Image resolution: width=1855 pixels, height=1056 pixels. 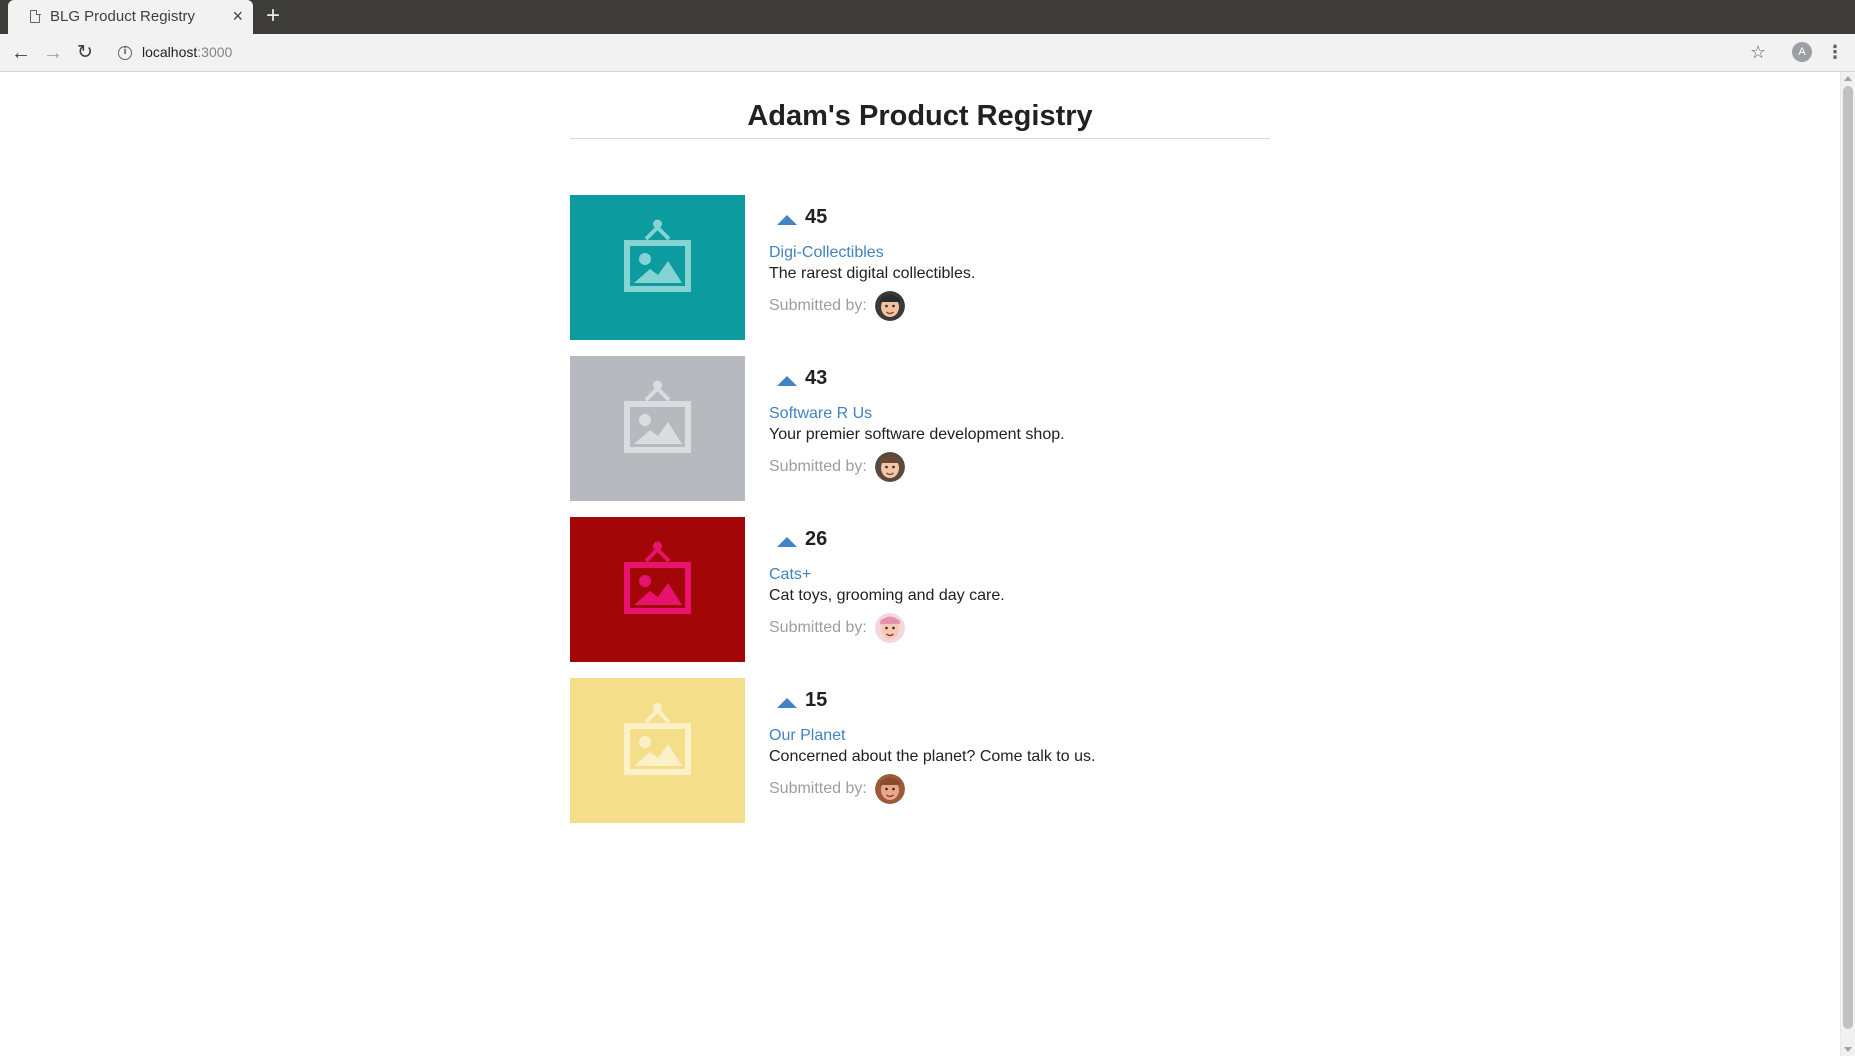 What do you see at coordinates (887, 539) in the screenshot?
I see `vote-row: 26` at bounding box center [887, 539].